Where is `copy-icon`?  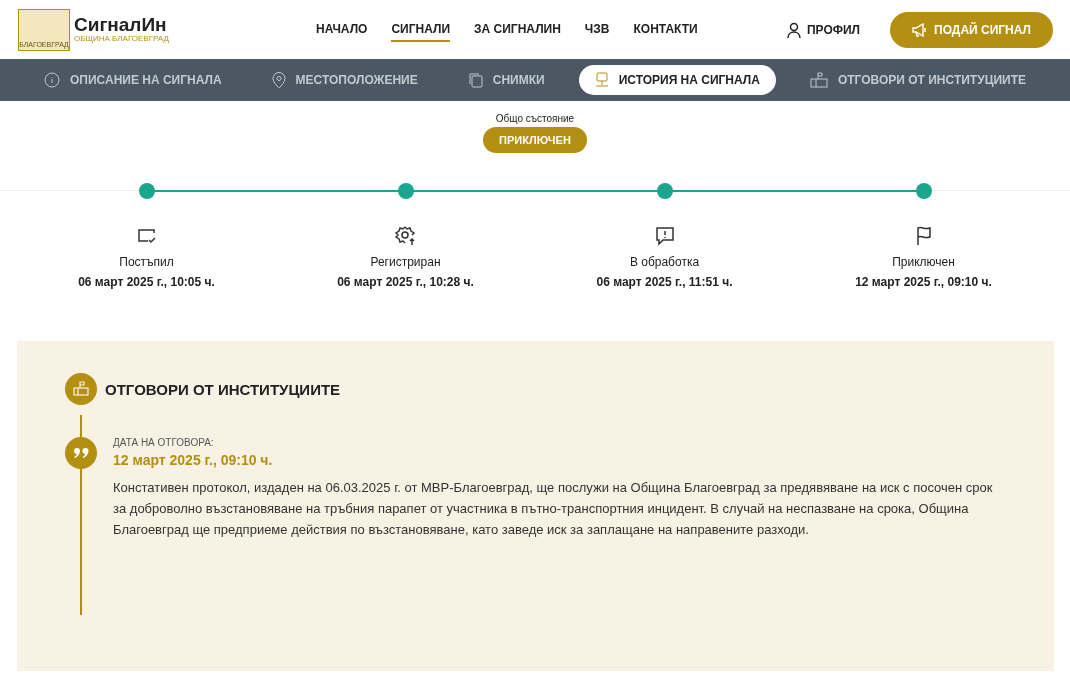
copy-icon is located at coordinates (475, 80).